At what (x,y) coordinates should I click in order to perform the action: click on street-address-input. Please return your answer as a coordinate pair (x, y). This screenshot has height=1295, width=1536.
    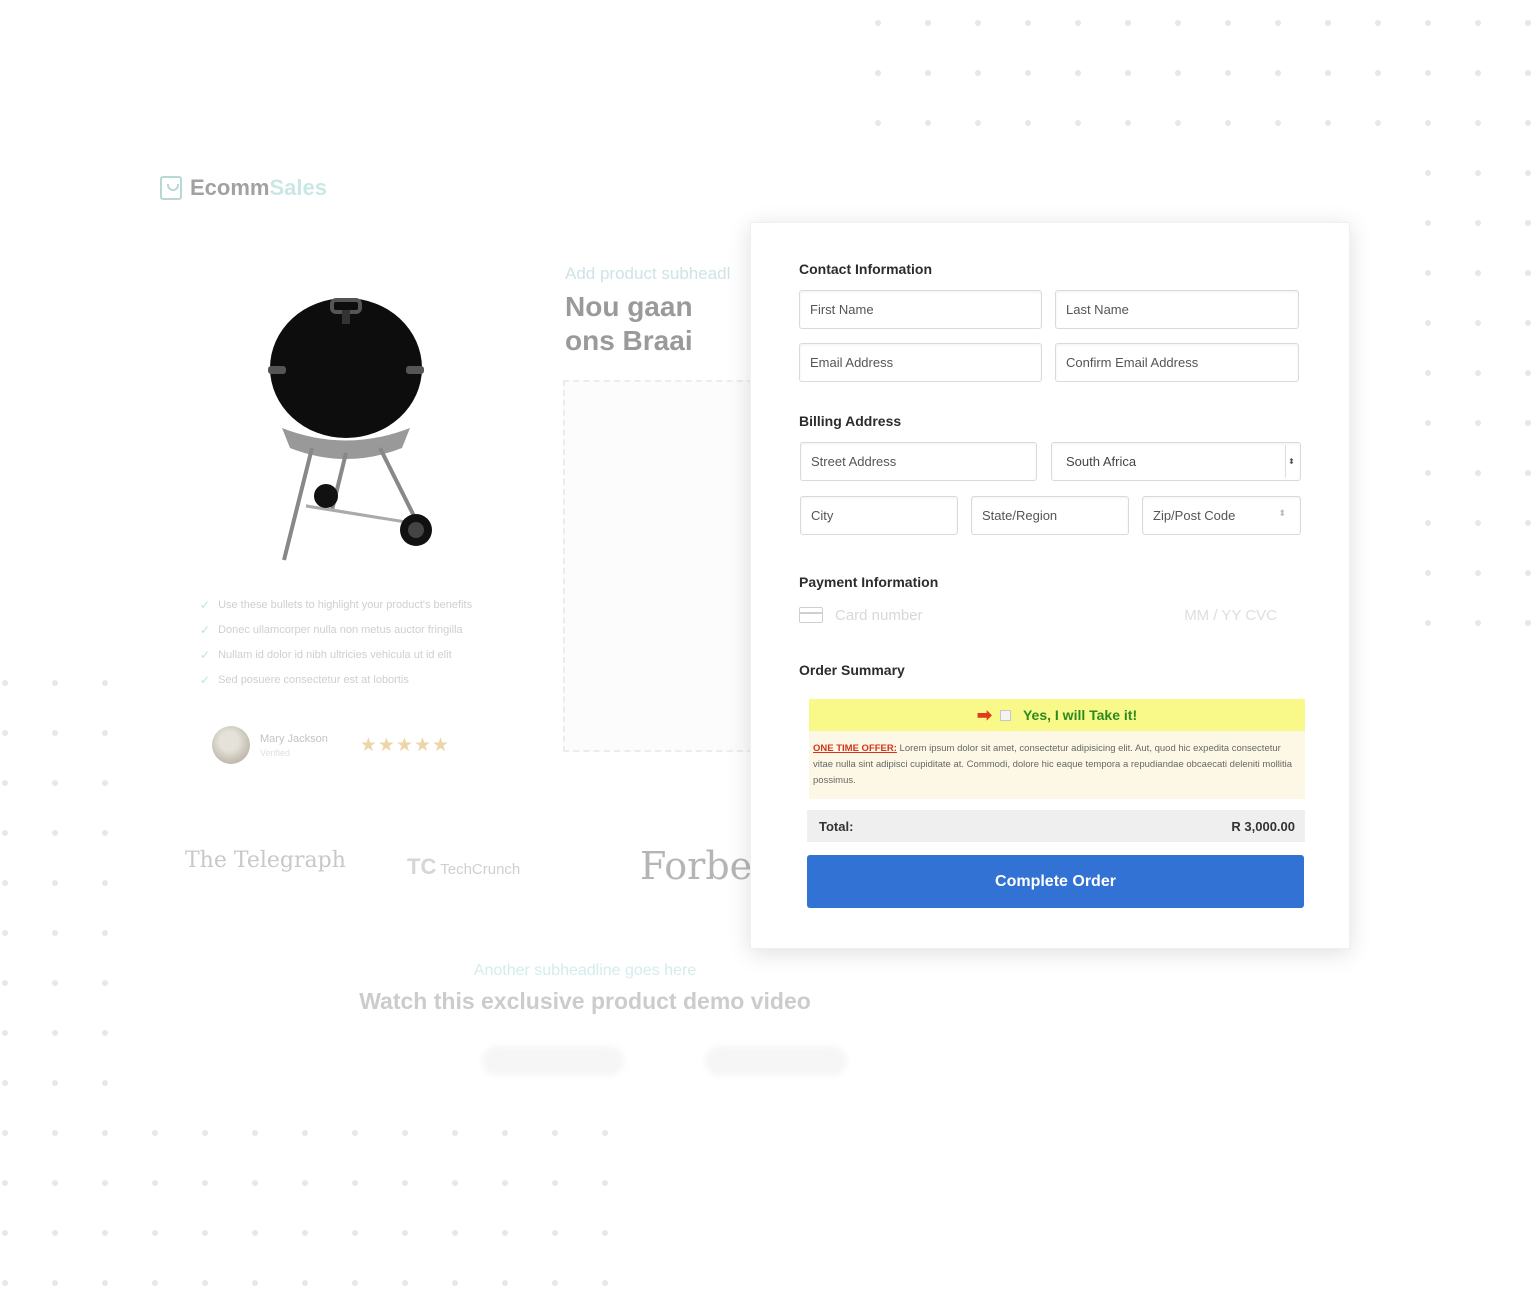
    Looking at the image, I should click on (918, 461).